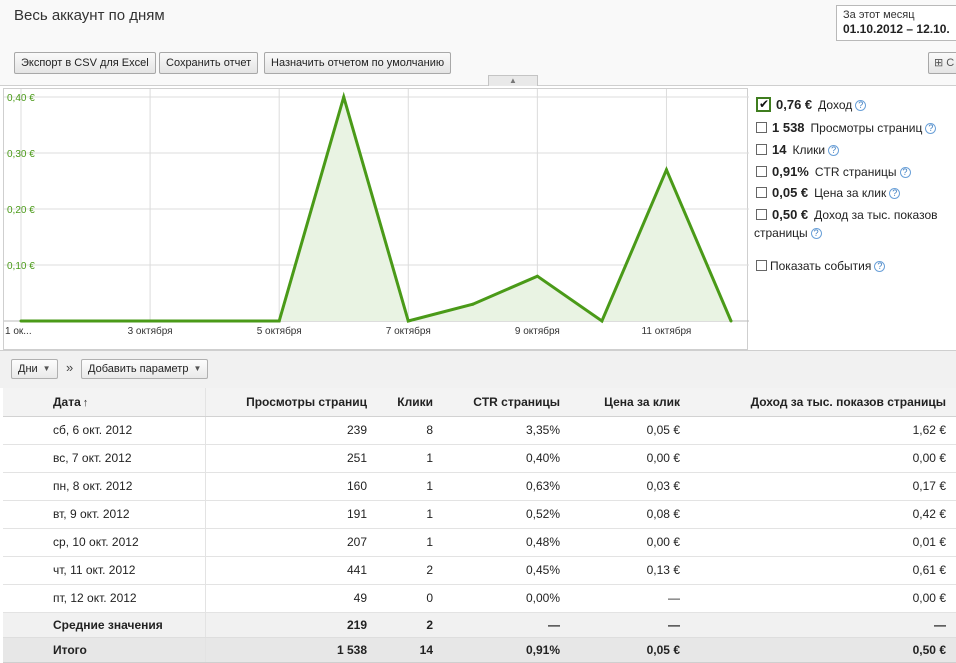 Image resolution: width=956 pixels, height=663 pixels. I want to click on set-default-report-button: Назначить отчетом по умолчанию, so click(358, 63).